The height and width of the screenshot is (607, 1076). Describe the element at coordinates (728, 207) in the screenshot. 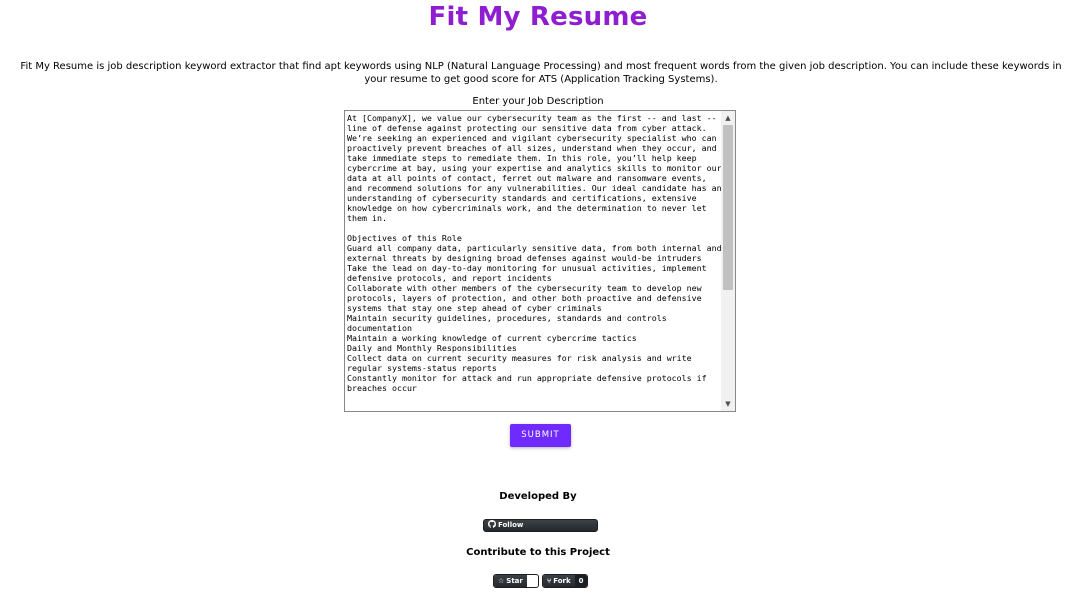

I see `scroll-thumb` at that location.